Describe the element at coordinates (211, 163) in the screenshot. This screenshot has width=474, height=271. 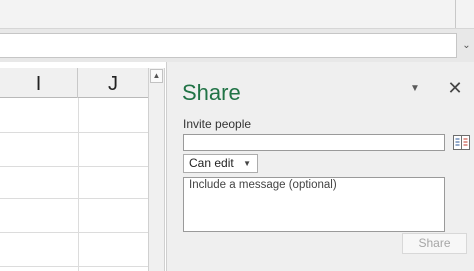
I see `permission-value: Can edit` at that location.